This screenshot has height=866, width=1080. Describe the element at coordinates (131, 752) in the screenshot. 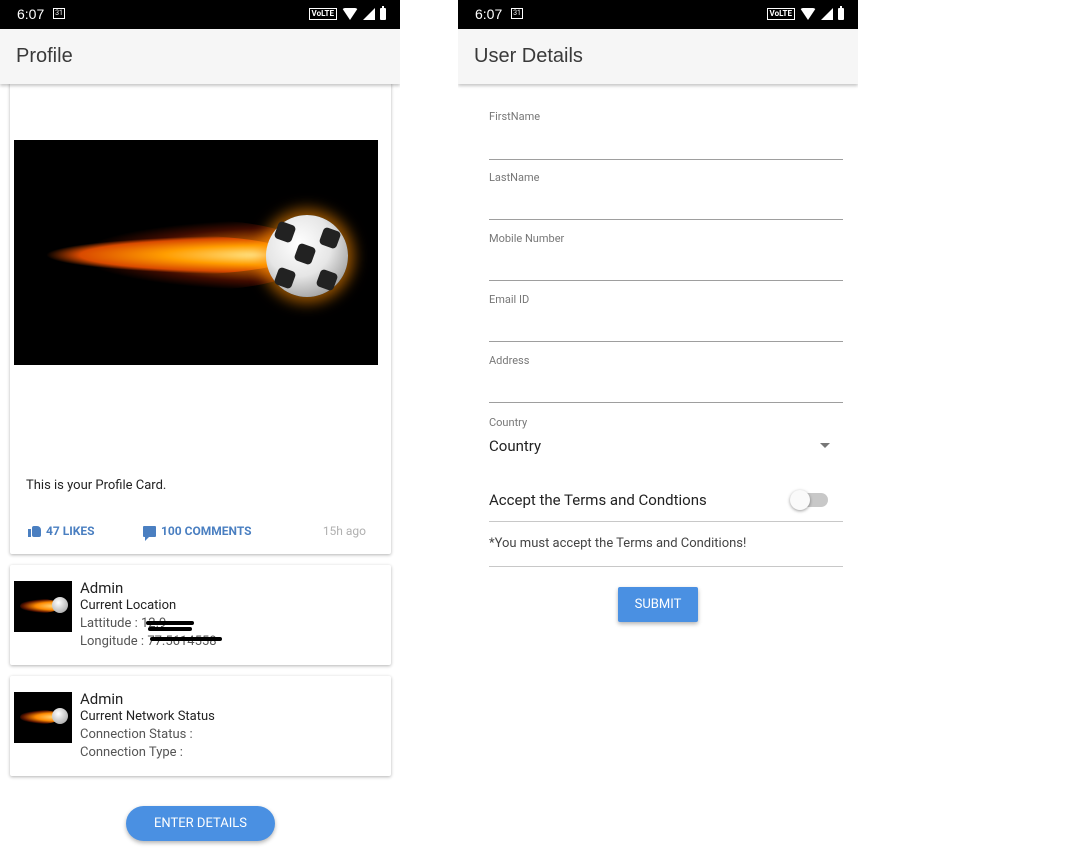

I see `connection-type-label: Connection Type :` at that location.